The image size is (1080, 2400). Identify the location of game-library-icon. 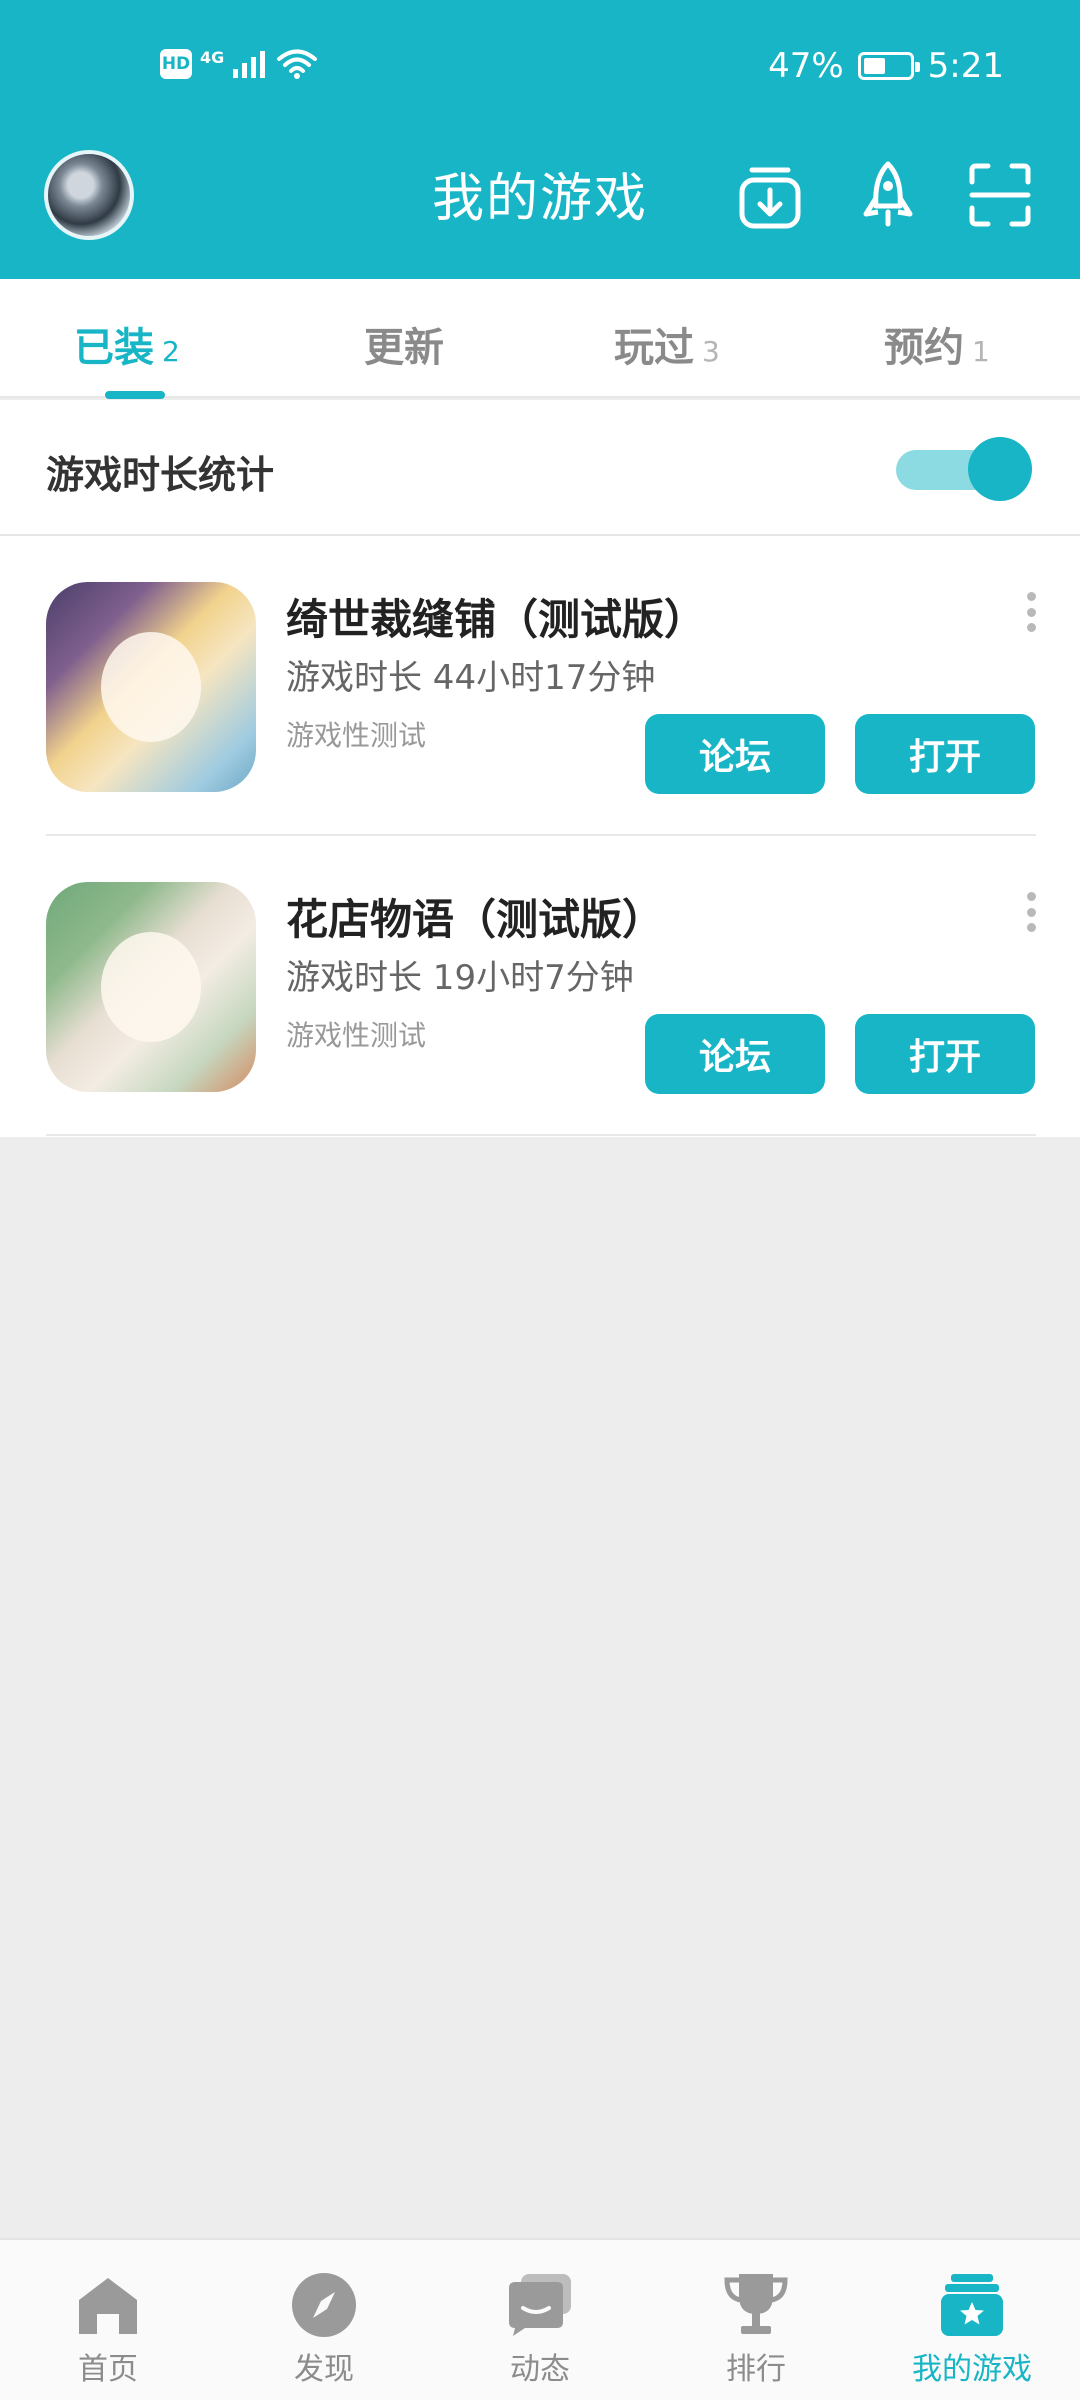
(972, 2305).